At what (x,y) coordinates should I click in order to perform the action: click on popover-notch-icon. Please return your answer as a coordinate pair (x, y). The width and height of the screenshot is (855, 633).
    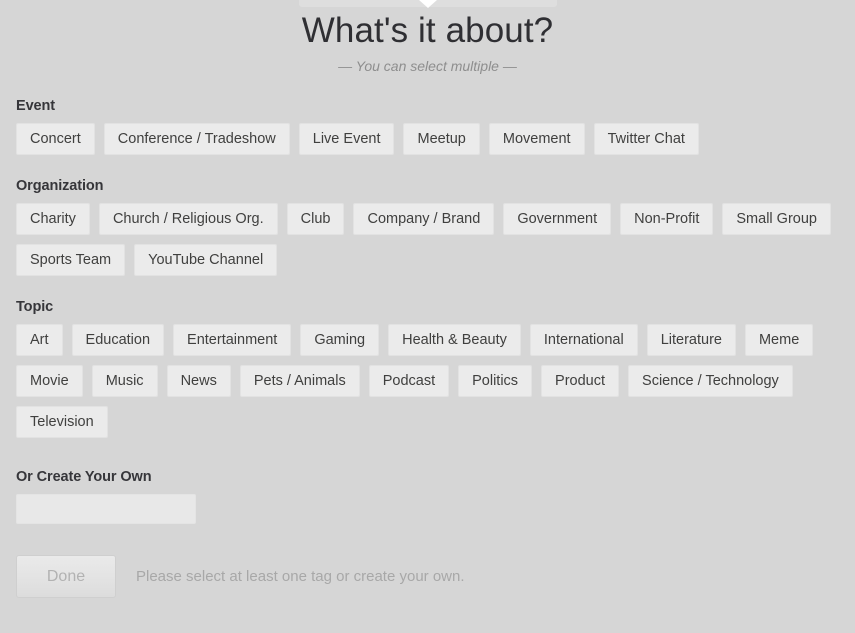
    Looking at the image, I should click on (427, 4).